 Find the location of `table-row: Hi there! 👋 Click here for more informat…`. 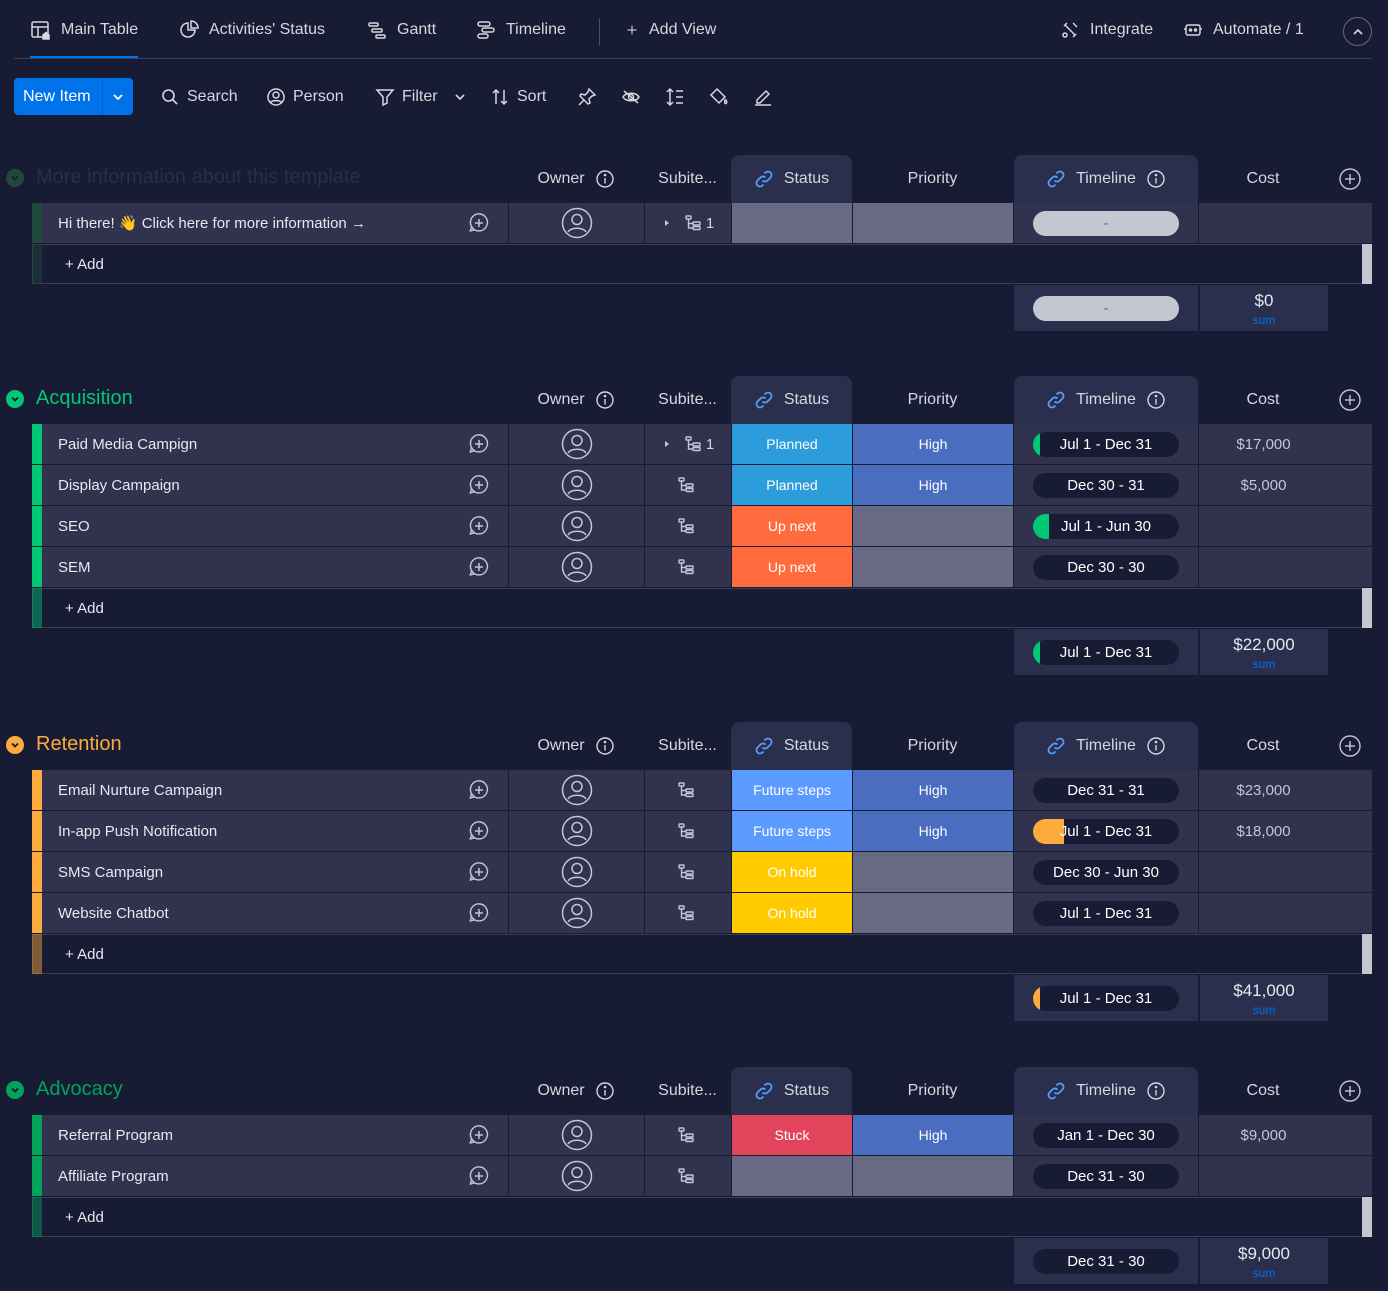

table-row: Hi there! 👋 Click here for more informat… is located at coordinates (702, 223).